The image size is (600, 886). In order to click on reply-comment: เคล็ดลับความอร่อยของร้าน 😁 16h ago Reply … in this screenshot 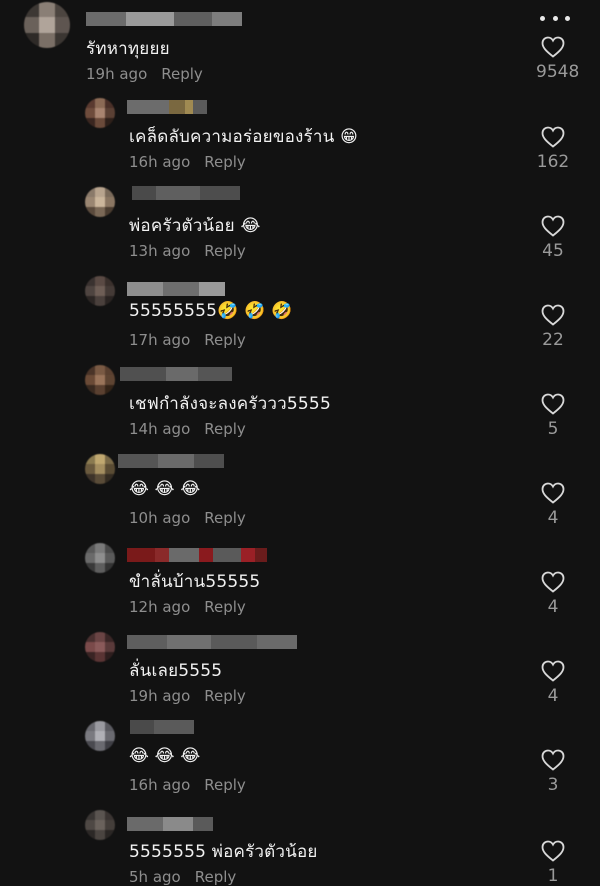, I will do `click(300, 139)`.